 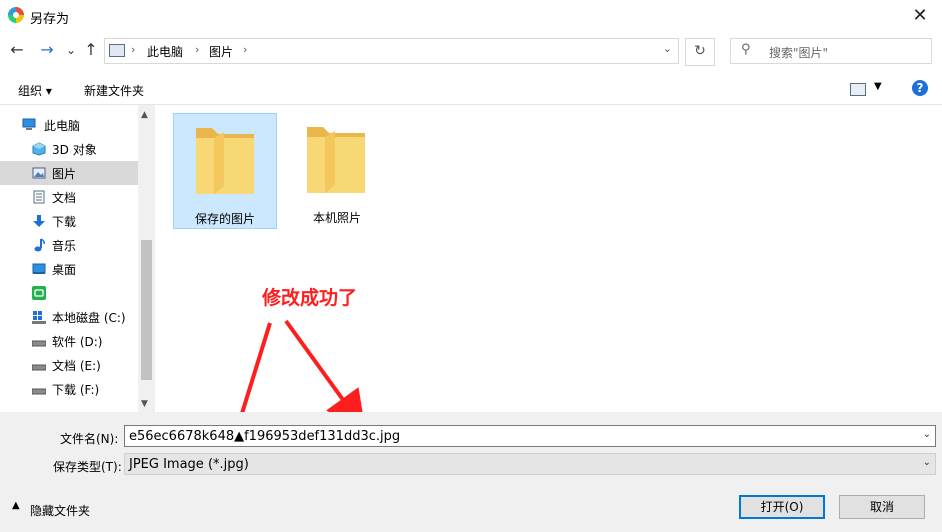 I want to click on organize-button: 组织 ▾, so click(x=35, y=90).